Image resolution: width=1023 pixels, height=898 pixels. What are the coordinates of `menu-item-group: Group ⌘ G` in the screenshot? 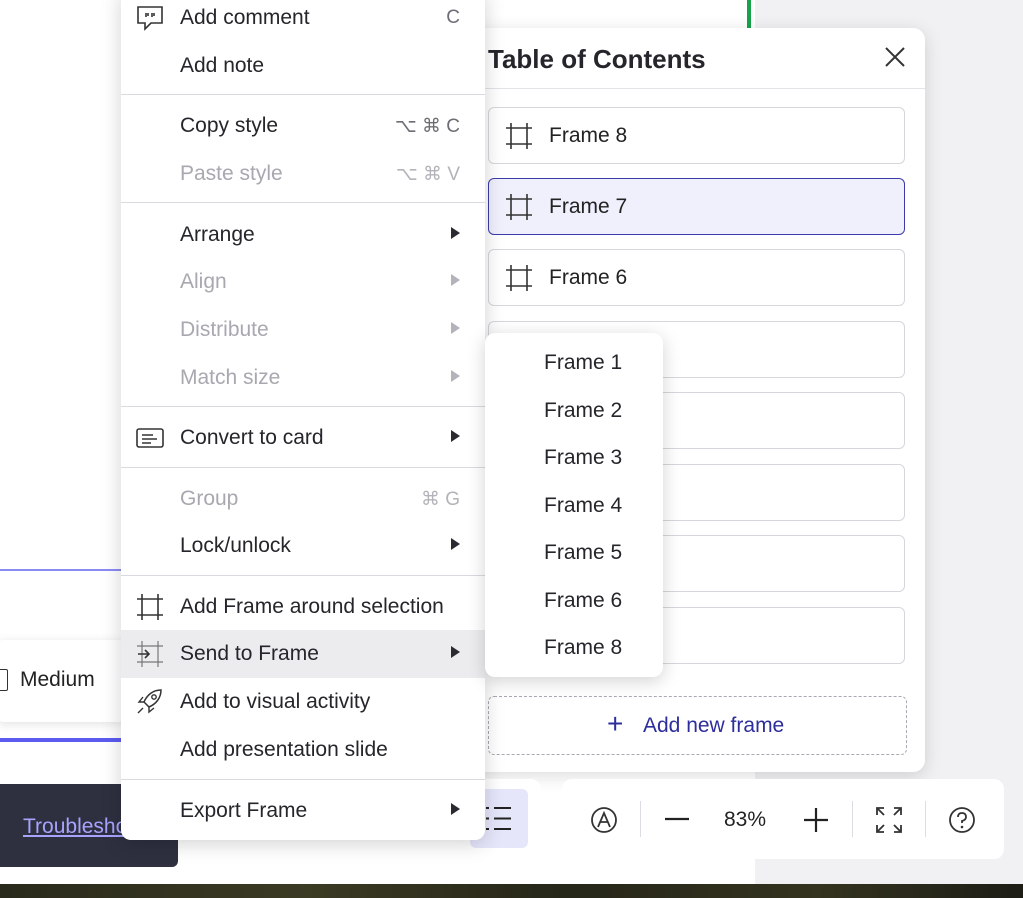 It's located at (303, 499).